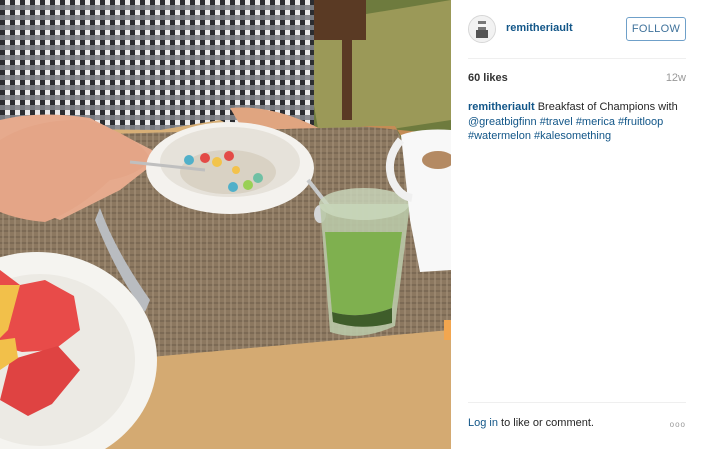 This screenshot has height=449, width=703. I want to click on avatar, so click(482, 29).